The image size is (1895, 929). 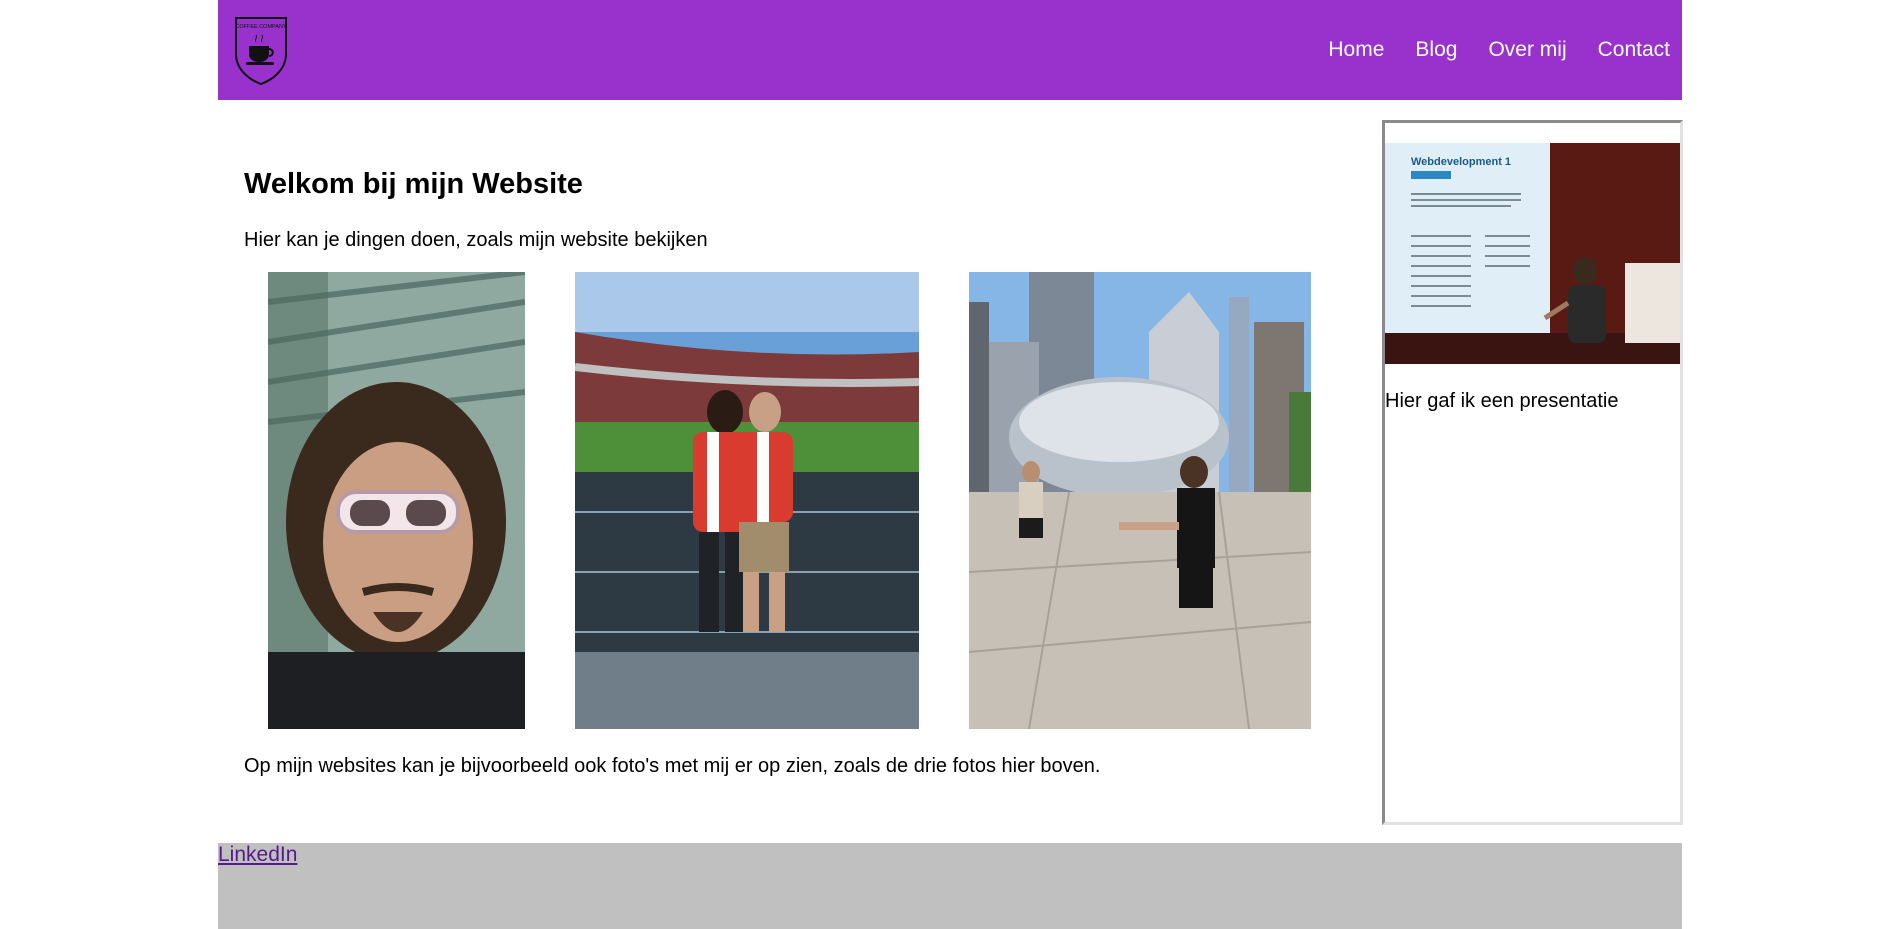 What do you see at coordinates (950, 886) in the screenshot?
I see `site-footer: LinkedIn` at bounding box center [950, 886].